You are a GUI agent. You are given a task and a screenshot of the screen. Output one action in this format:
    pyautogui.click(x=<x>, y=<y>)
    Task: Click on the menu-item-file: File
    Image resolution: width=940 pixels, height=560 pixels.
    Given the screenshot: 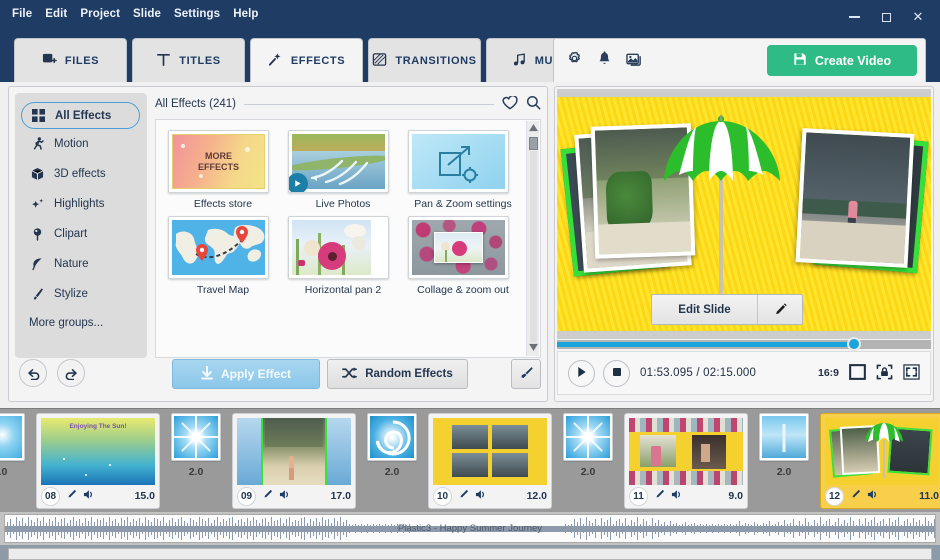 What is the action you would take?
    pyautogui.click(x=22, y=14)
    